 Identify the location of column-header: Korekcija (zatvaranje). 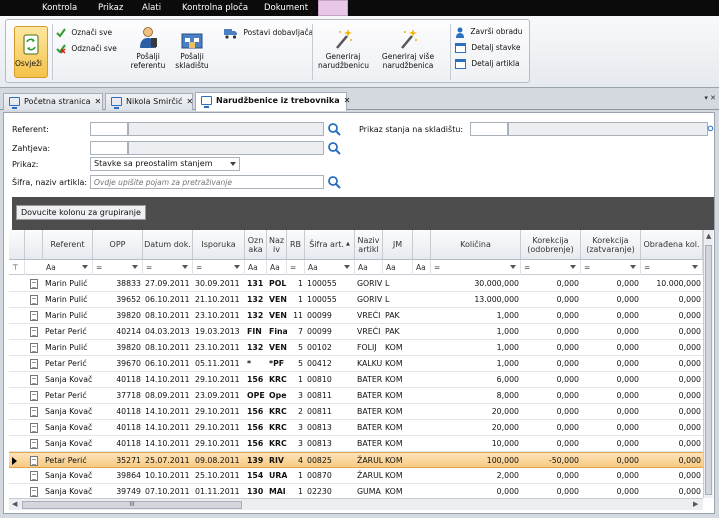
(611, 245).